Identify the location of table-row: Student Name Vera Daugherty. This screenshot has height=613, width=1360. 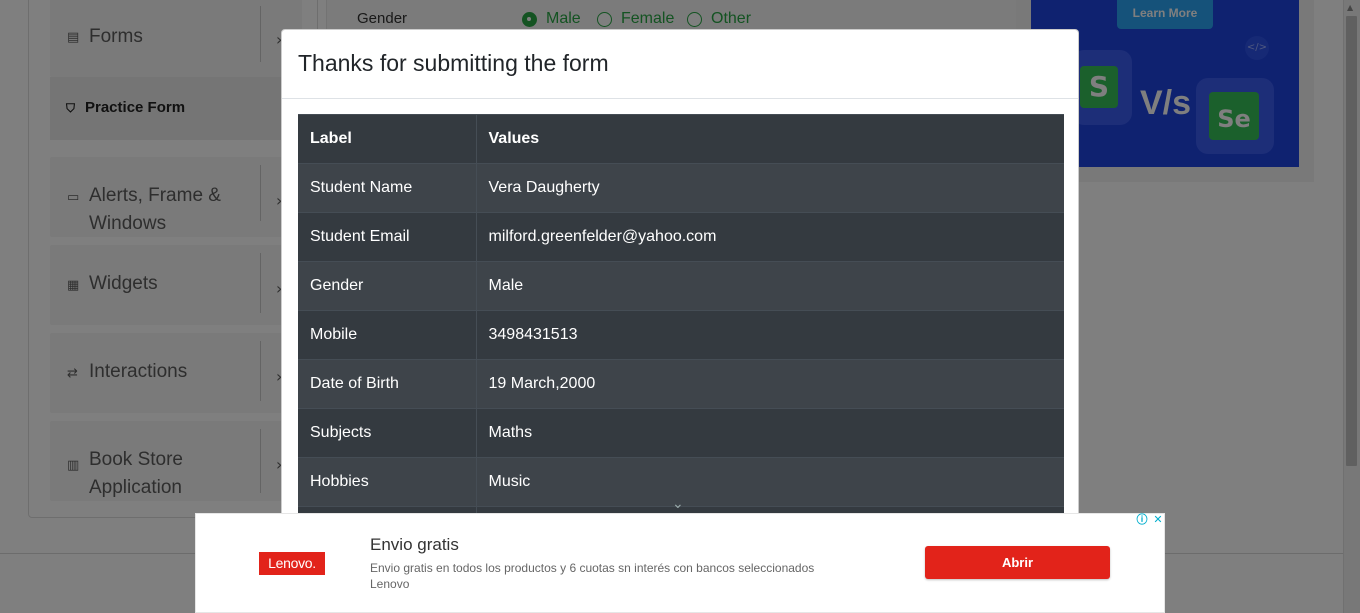
(681, 188).